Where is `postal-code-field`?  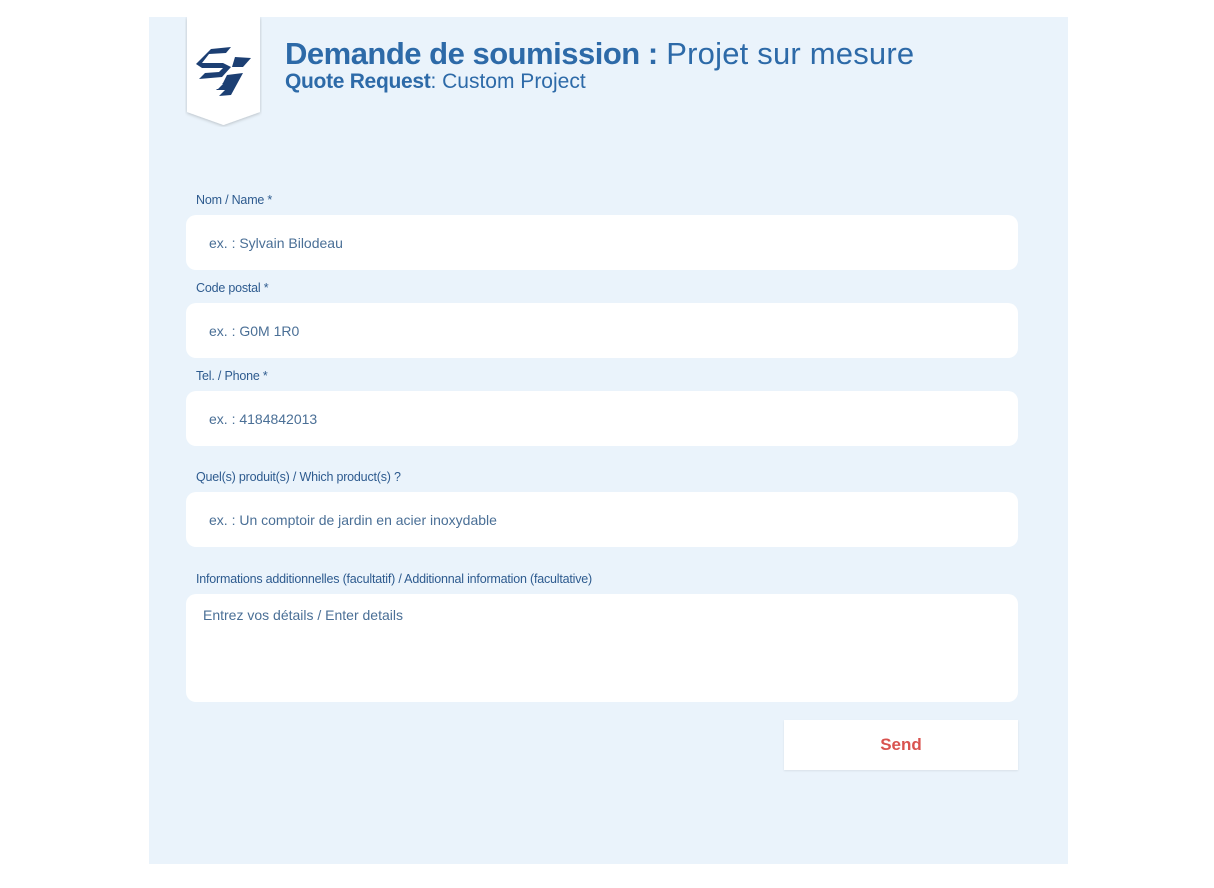
postal-code-field is located at coordinates (602, 330).